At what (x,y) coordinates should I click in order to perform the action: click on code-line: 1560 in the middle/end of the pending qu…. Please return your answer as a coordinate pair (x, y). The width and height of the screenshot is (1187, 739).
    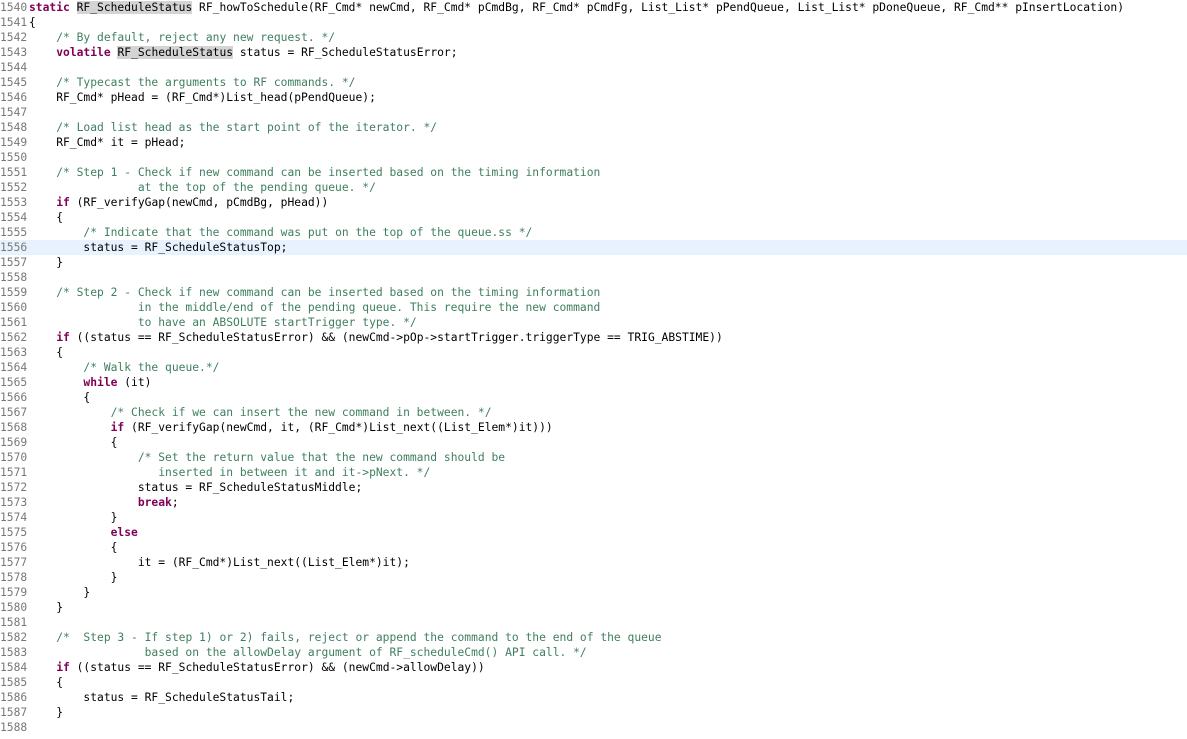
    Looking at the image, I should click on (593, 307).